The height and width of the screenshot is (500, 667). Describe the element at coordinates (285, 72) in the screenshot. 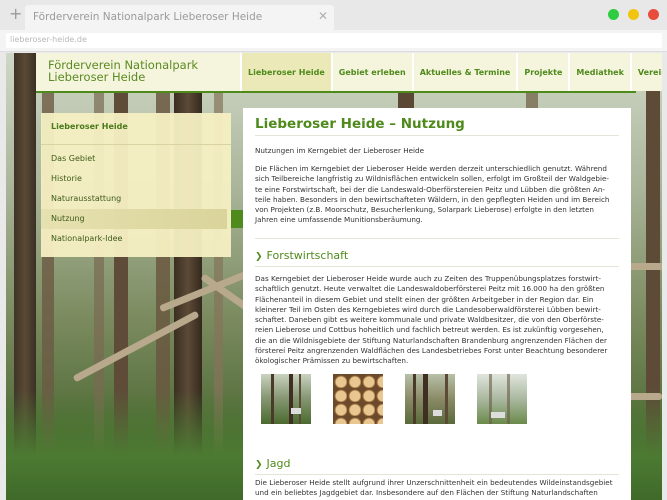

I see `nav-lieberoser-heide: Lieberoser Heide` at that location.